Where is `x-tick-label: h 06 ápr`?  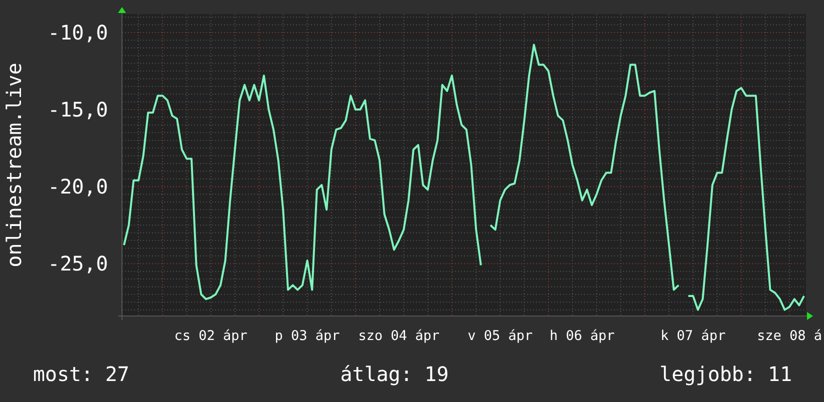 x-tick-label: h 06 ápr is located at coordinates (582, 336).